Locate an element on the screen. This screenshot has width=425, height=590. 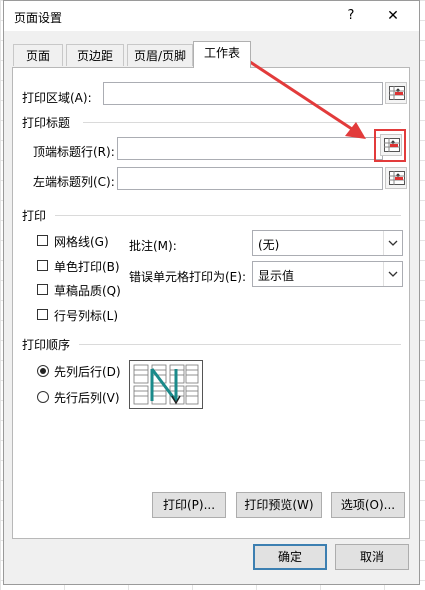
rows-to-repeat-label: 顶端标题行(R): is located at coordinates (74, 152).